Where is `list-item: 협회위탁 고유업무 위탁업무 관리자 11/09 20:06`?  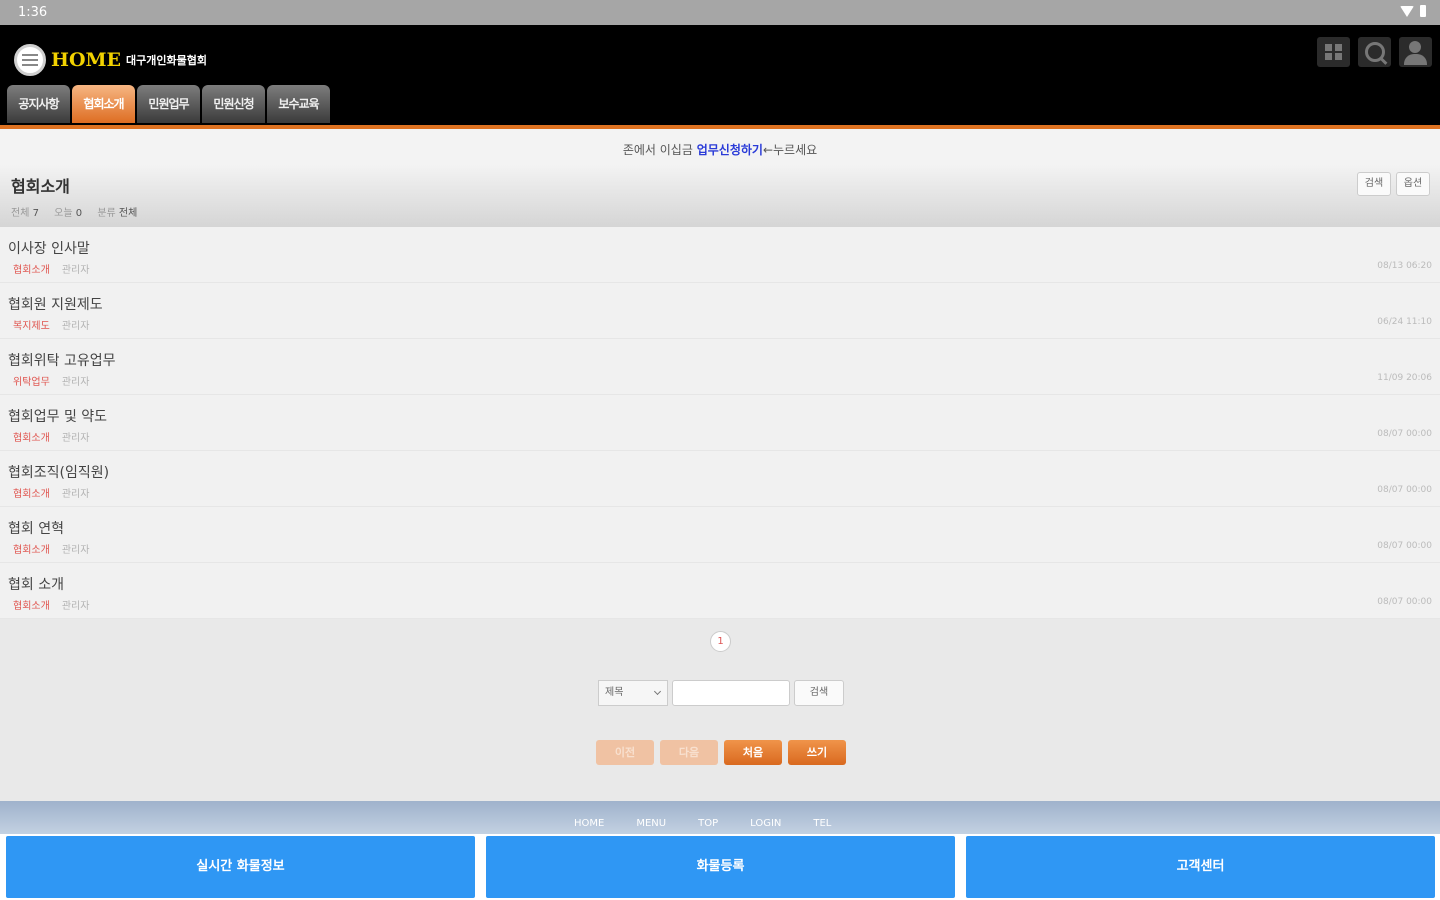 list-item: 협회위탁 고유업무 위탁업무 관리자 11/09 20:06 is located at coordinates (720, 367).